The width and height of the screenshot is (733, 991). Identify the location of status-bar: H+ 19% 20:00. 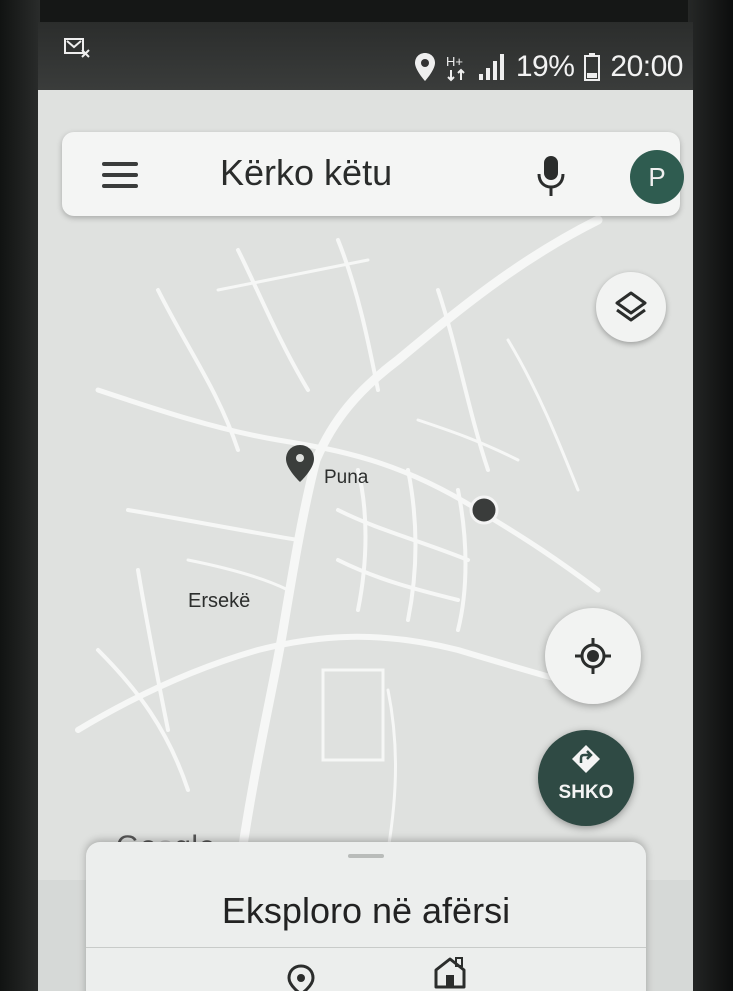
(365, 56).